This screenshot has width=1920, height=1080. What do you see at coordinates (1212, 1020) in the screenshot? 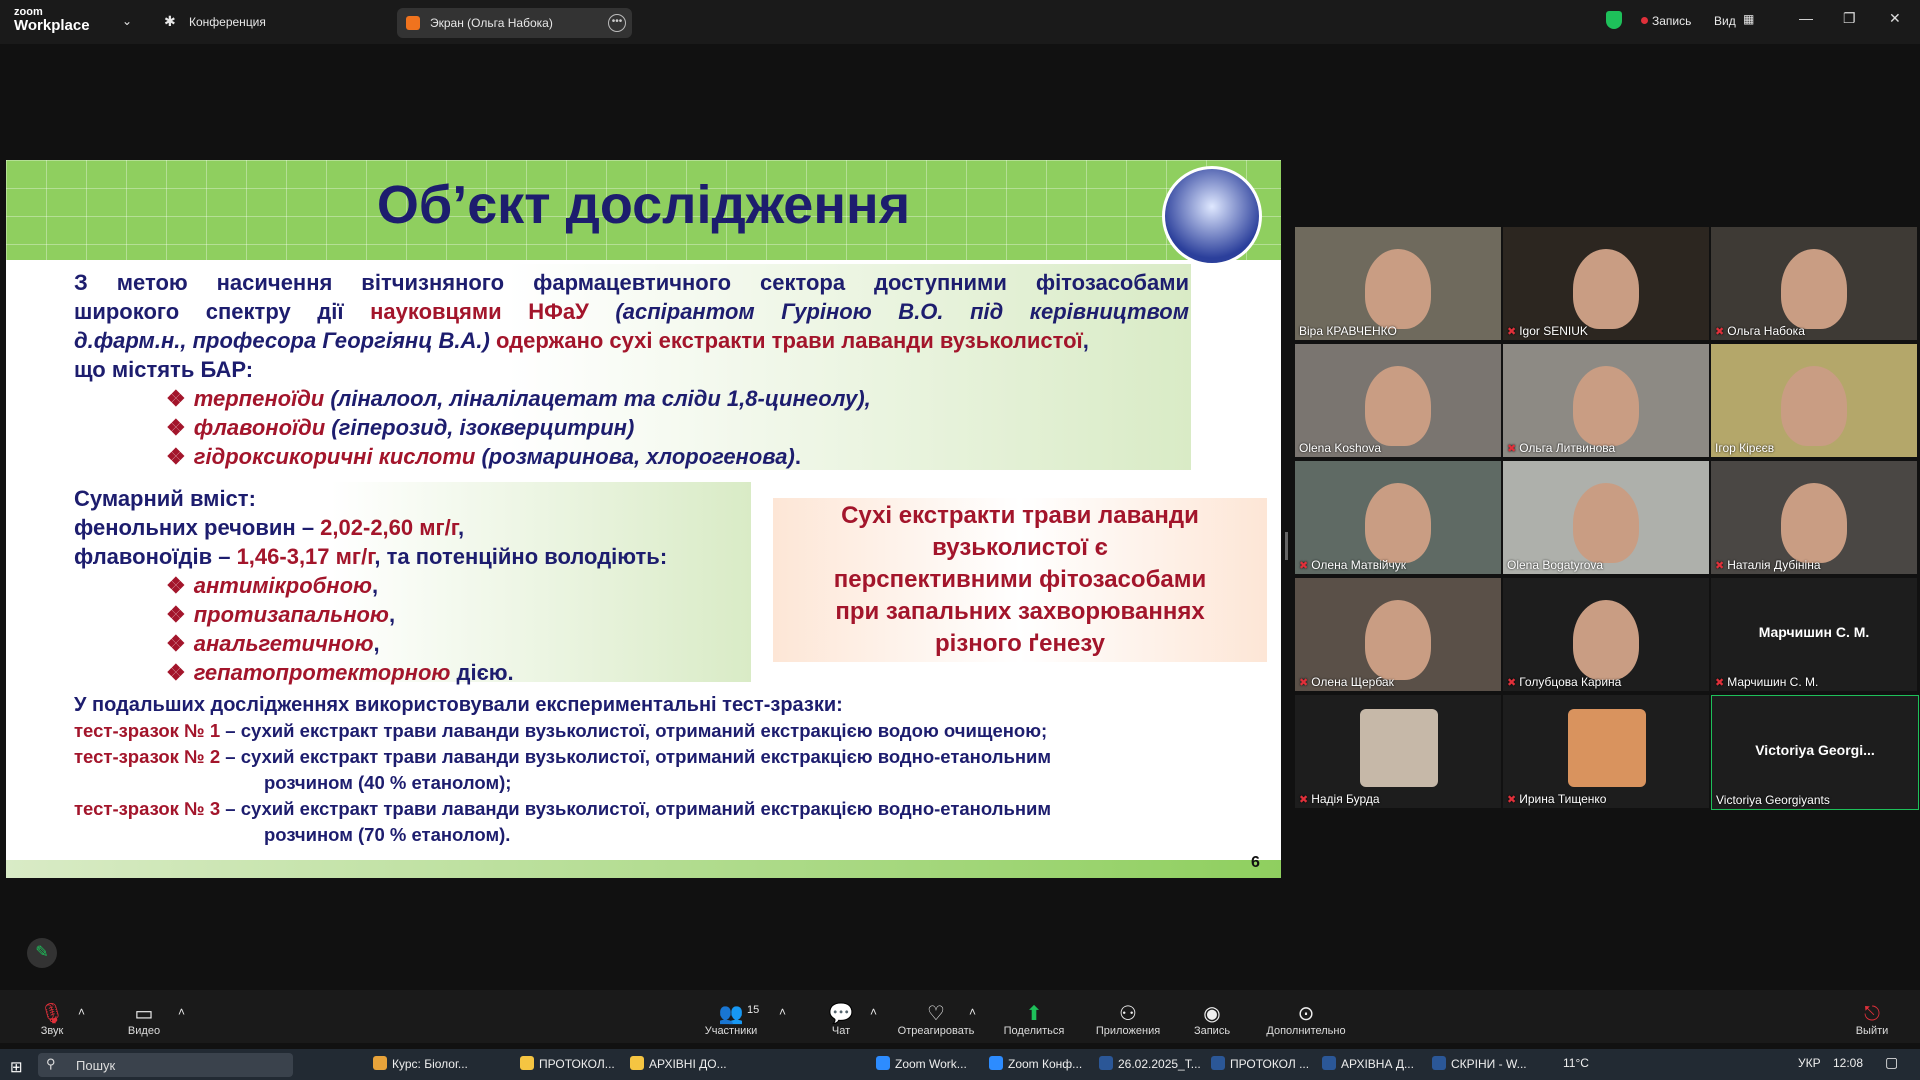
I see `record-button: ◉ Запись` at bounding box center [1212, 1020].